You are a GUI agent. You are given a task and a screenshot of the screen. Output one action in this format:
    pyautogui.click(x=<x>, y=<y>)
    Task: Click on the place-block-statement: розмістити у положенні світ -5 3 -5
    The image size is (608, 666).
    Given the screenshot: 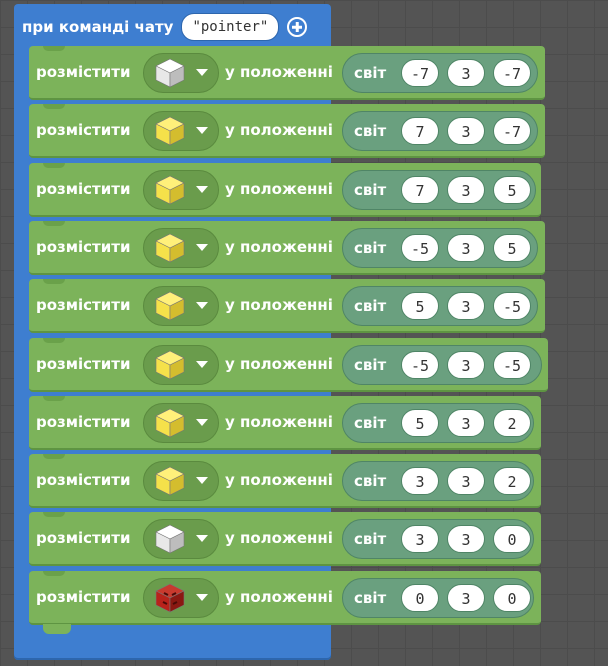 What is the action you would take?
    pyautogui.click(x=288, y=365)
    